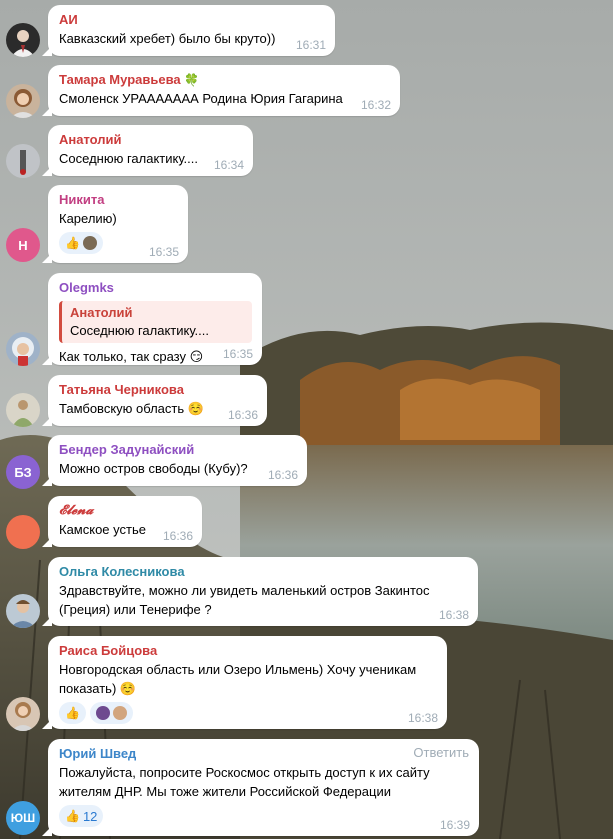  I want to click on avatar: ЮШ, so click(23, 818).